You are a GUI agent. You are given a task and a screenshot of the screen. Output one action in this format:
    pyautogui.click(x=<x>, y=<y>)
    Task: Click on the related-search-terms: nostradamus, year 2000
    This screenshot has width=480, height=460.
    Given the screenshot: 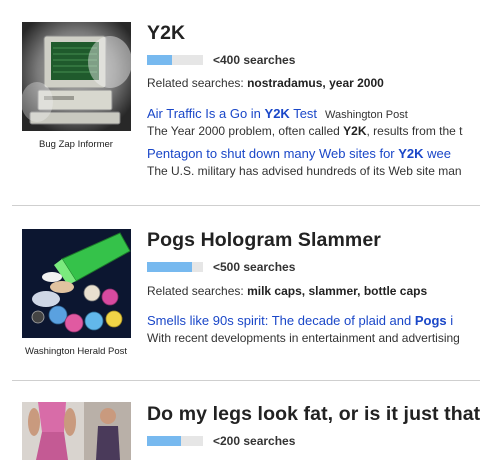 What is the action you would take?
    pyautogui.click(x=315, y=83)
    